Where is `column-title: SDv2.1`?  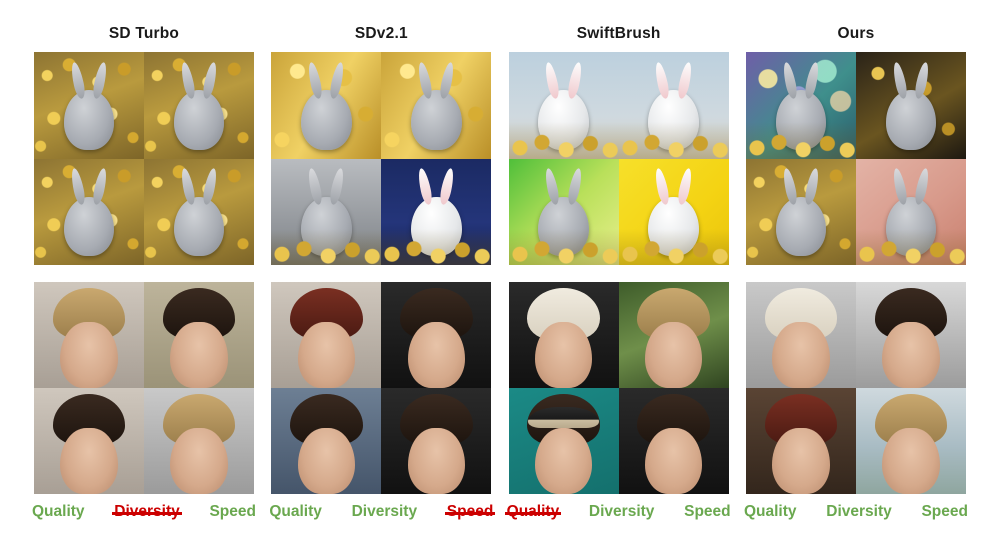
column-title: SDv2.1 is located at coordinates (381, 33).